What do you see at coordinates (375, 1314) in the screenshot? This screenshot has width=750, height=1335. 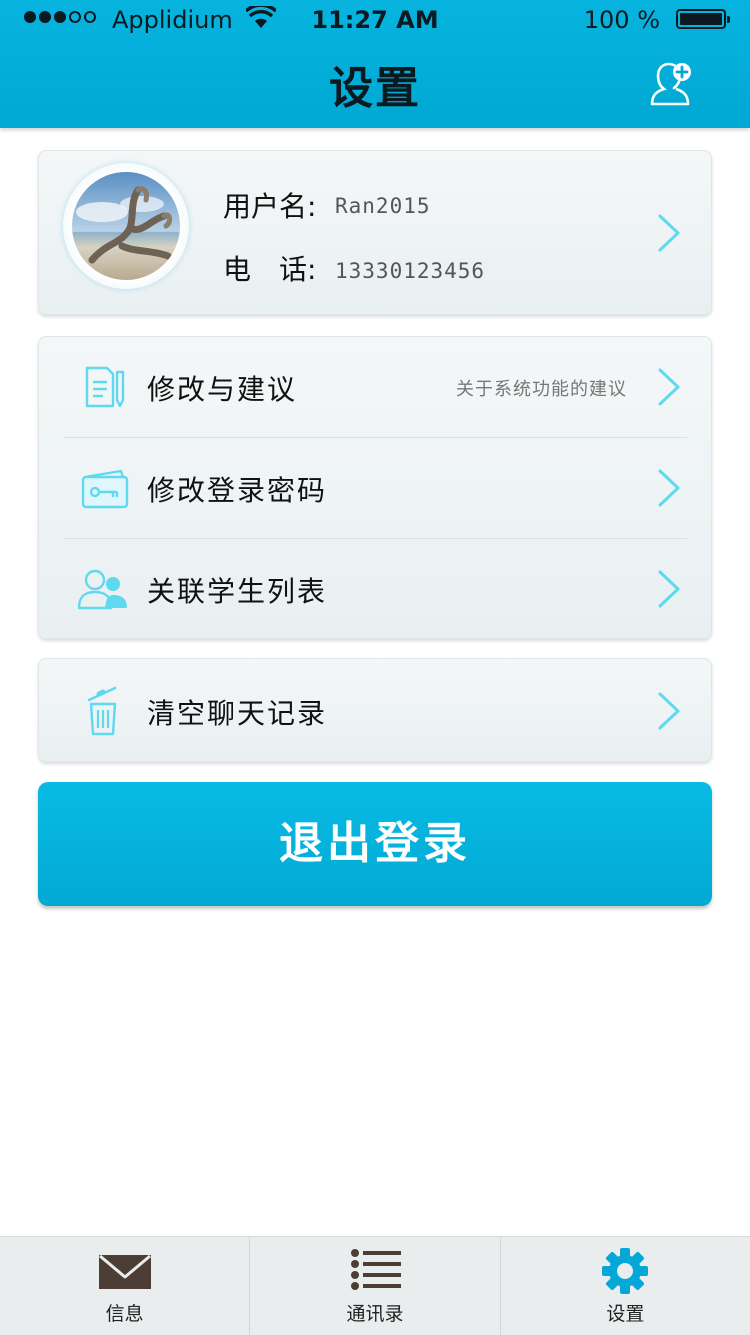 I see `tab-label: 通讯录` at bounding box center [375, 1314].